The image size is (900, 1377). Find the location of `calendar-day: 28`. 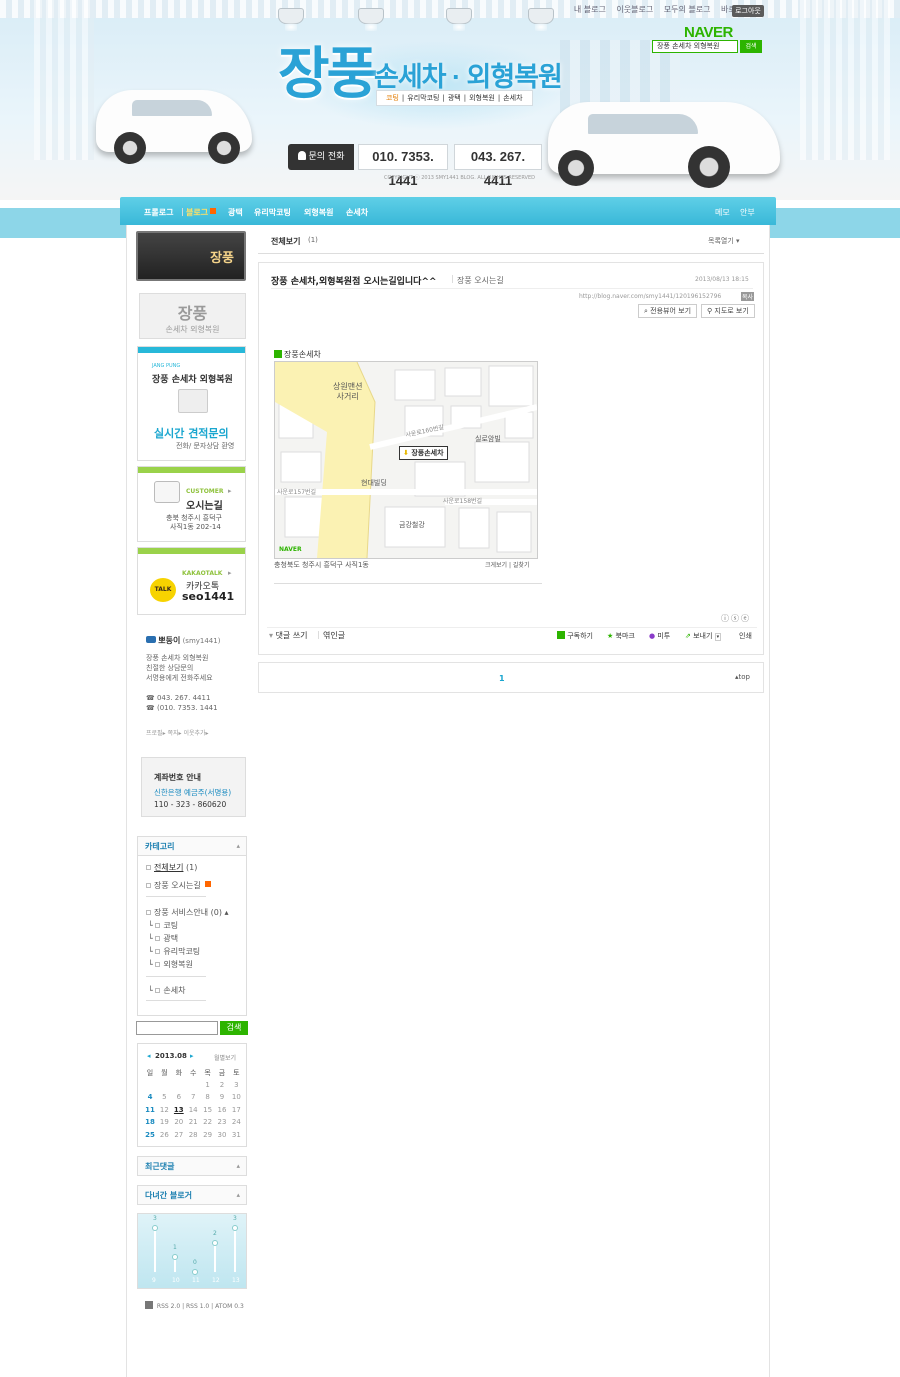

calendar-day: 28 is located at coordinates (193, 1135).